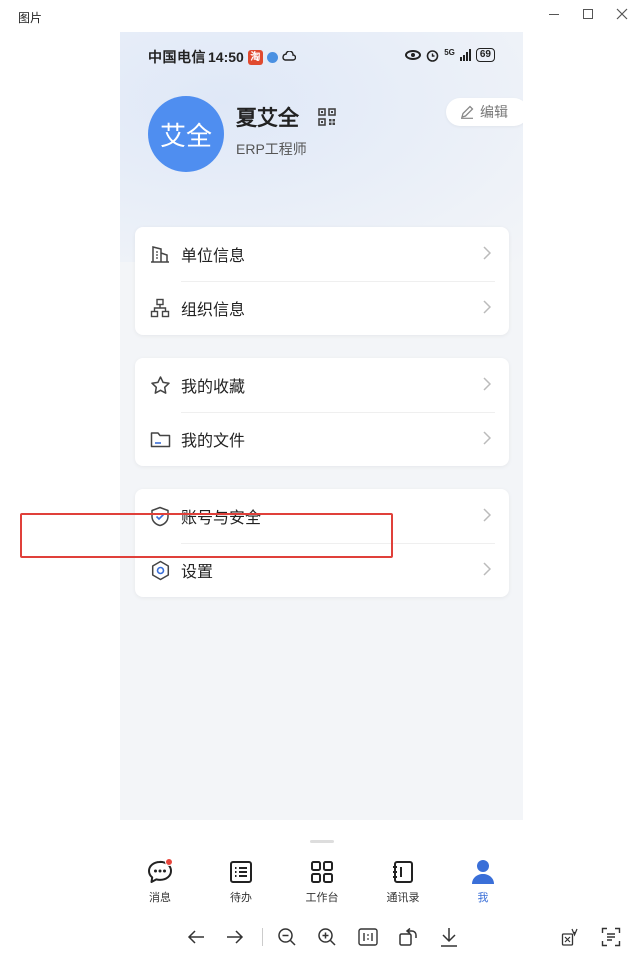 This screenshot has height=958, width=643. I want to click on scan-text-icon, so click(611, 937).